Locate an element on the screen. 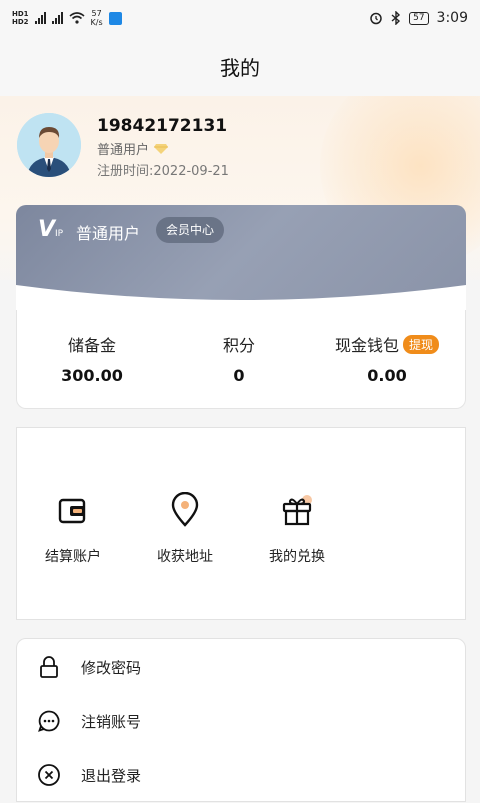 This screenshot has height=803, width=480. status-left: HD1 HD2 57 K/s is located at coordinates (67, 18).